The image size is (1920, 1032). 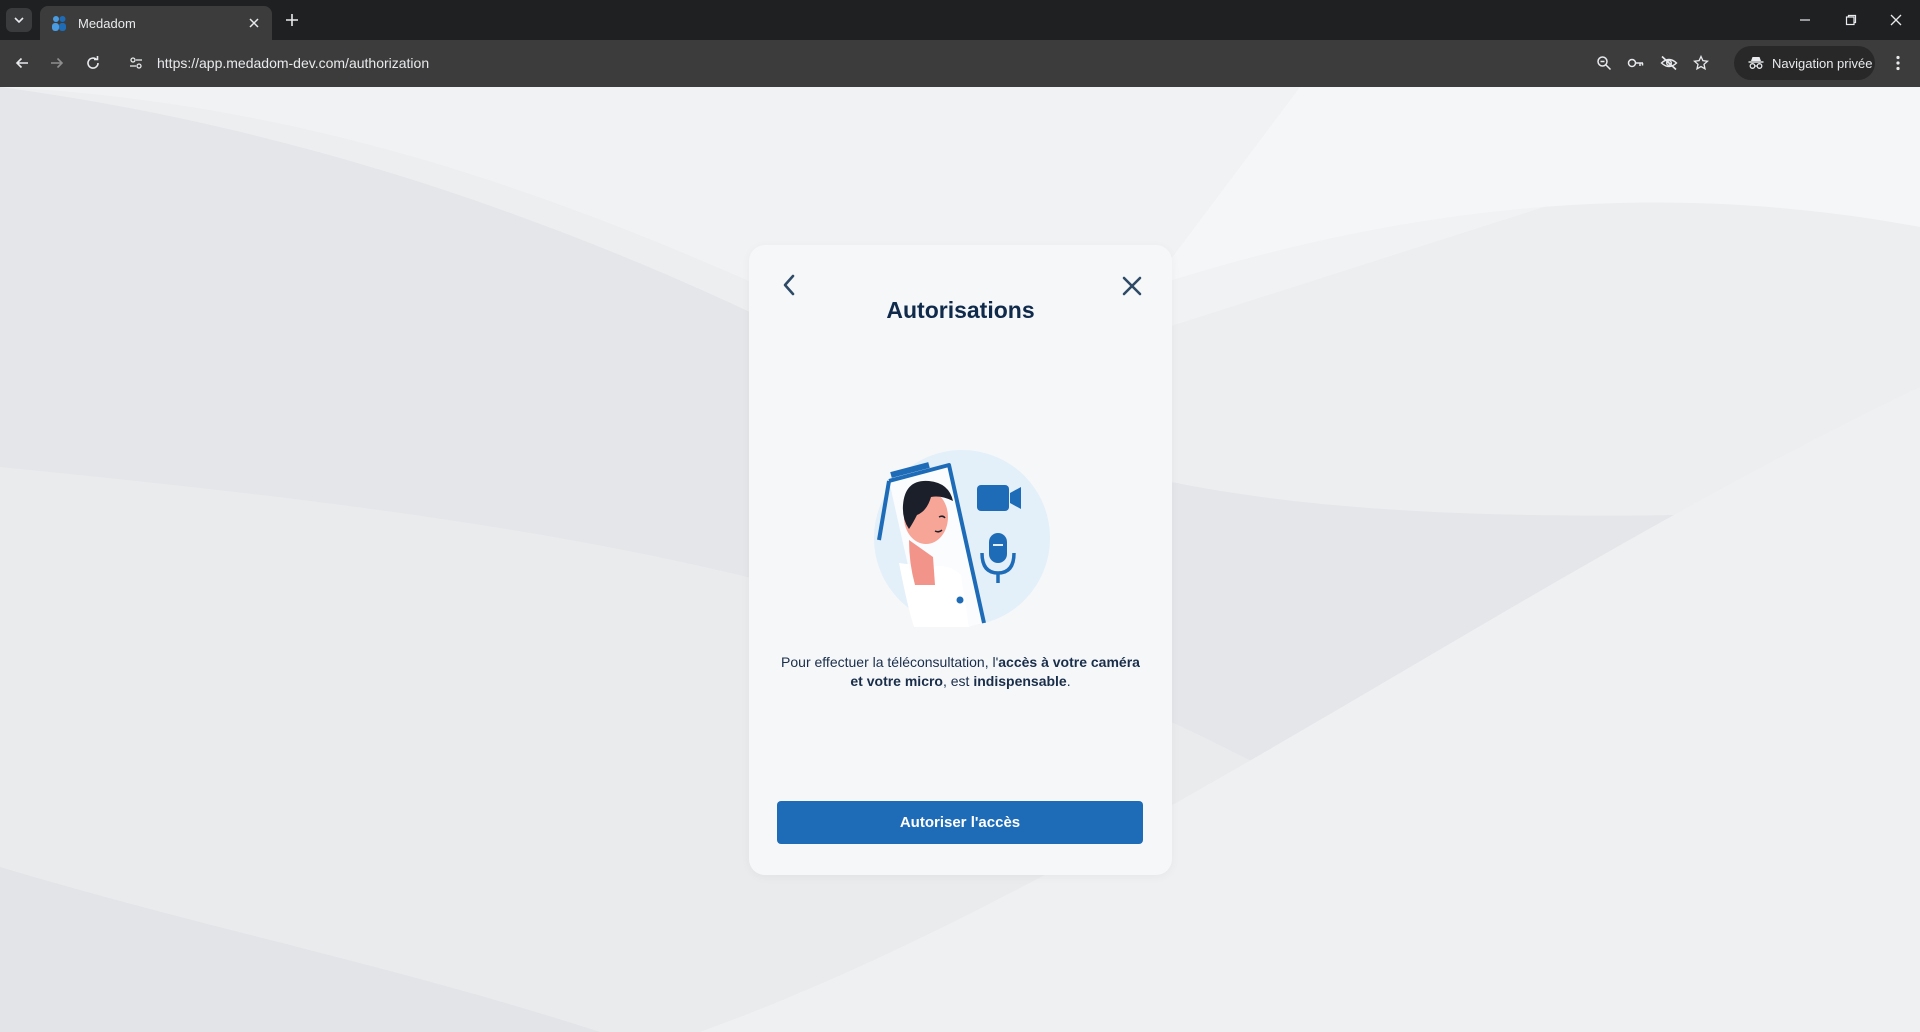 I want to click on incognito-icon, so click(x=1756, y=63).